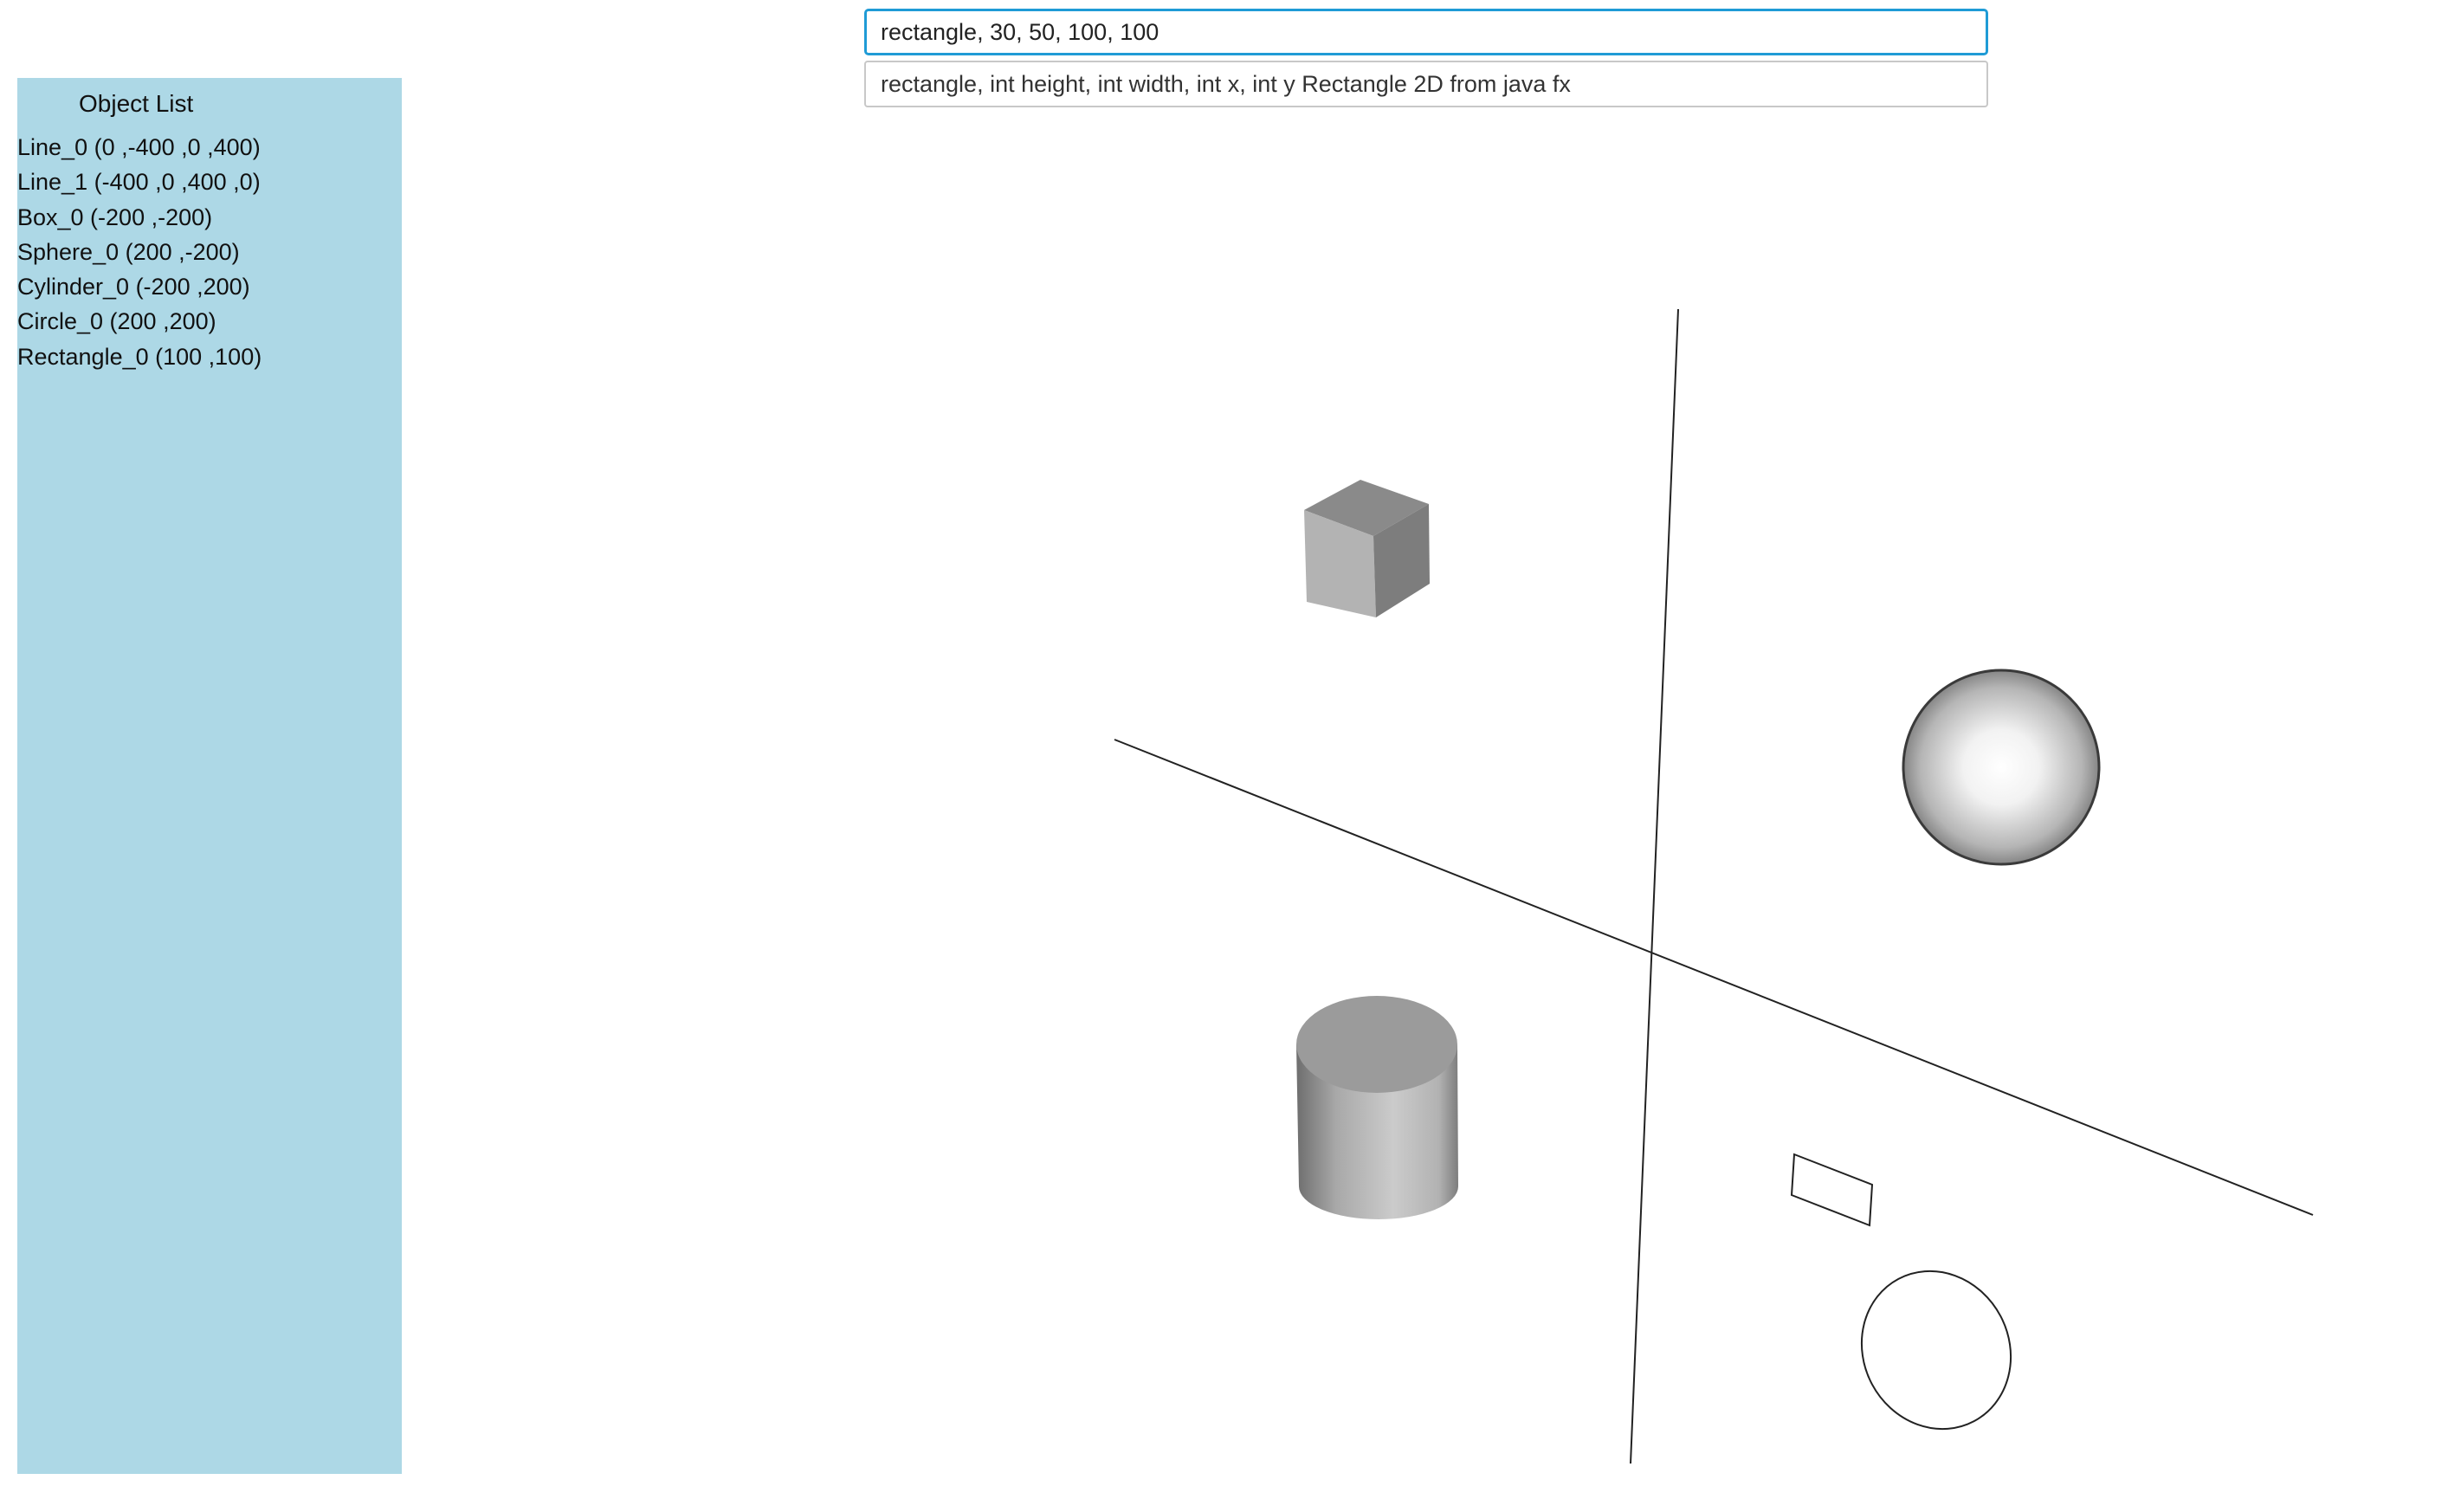 The width and height of the screenshot is (2461, 1512). What do you see at coordinates (139, 286) in the screenshot?
I see `object-item-cylinder-0: Cylinder_0 (-200 ,200)` at bounding box center [139, 286].